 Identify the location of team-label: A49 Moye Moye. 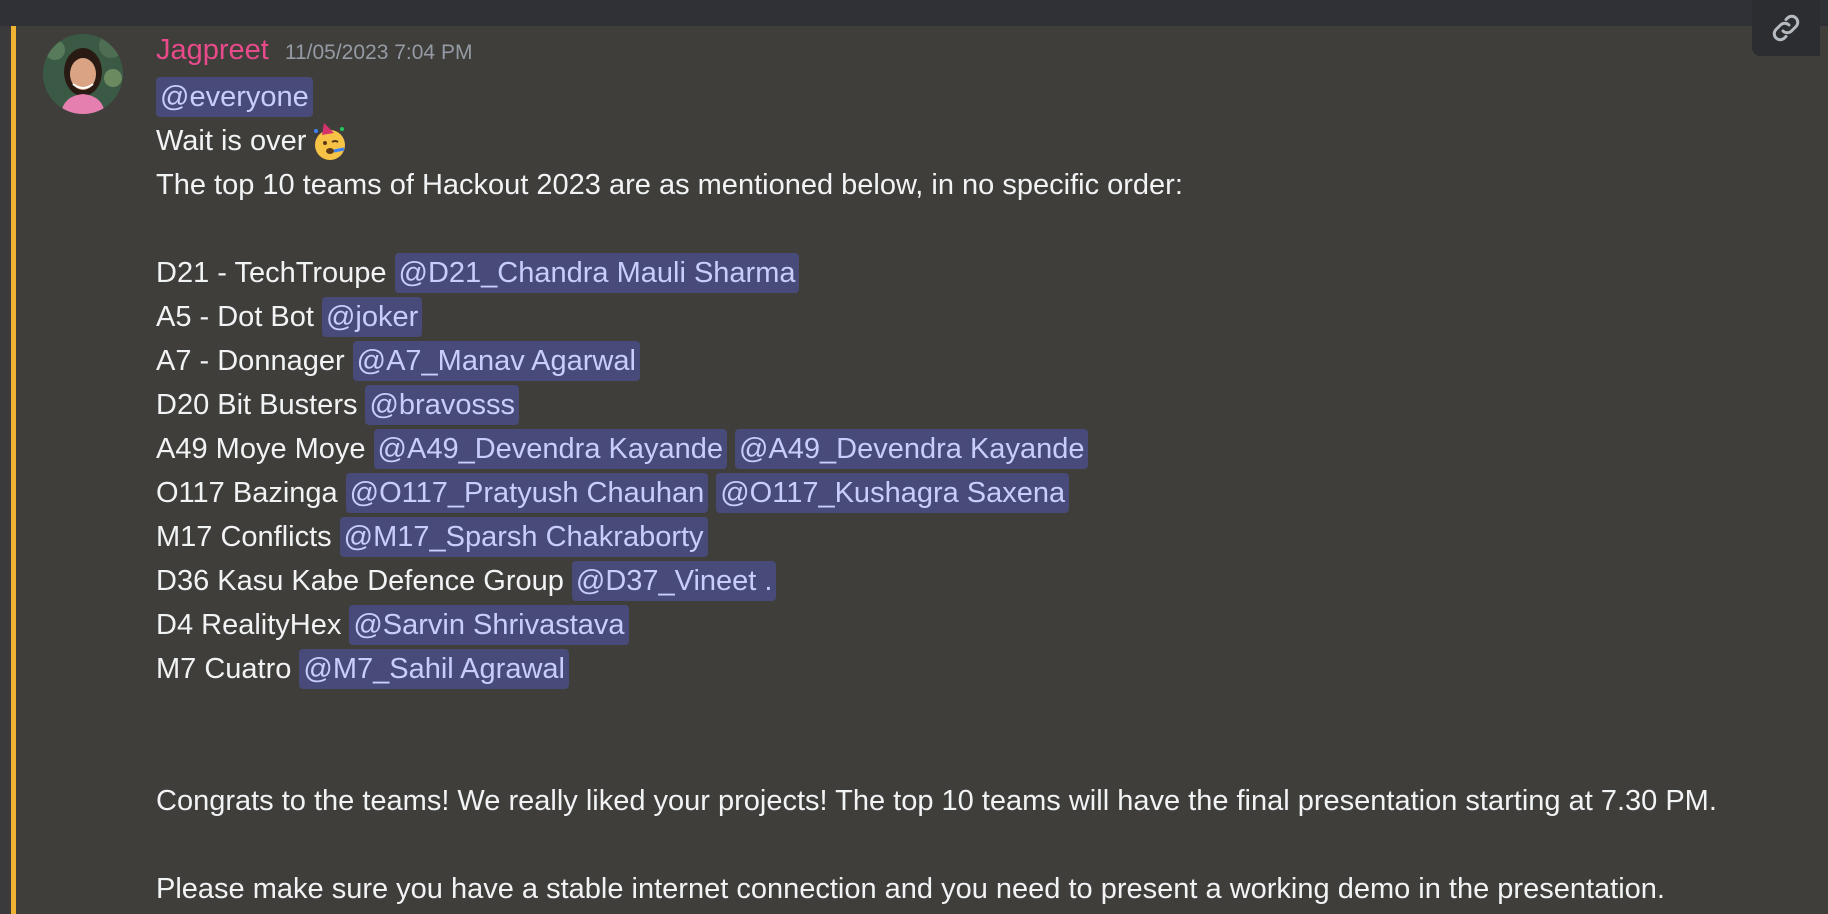
(261, 449).